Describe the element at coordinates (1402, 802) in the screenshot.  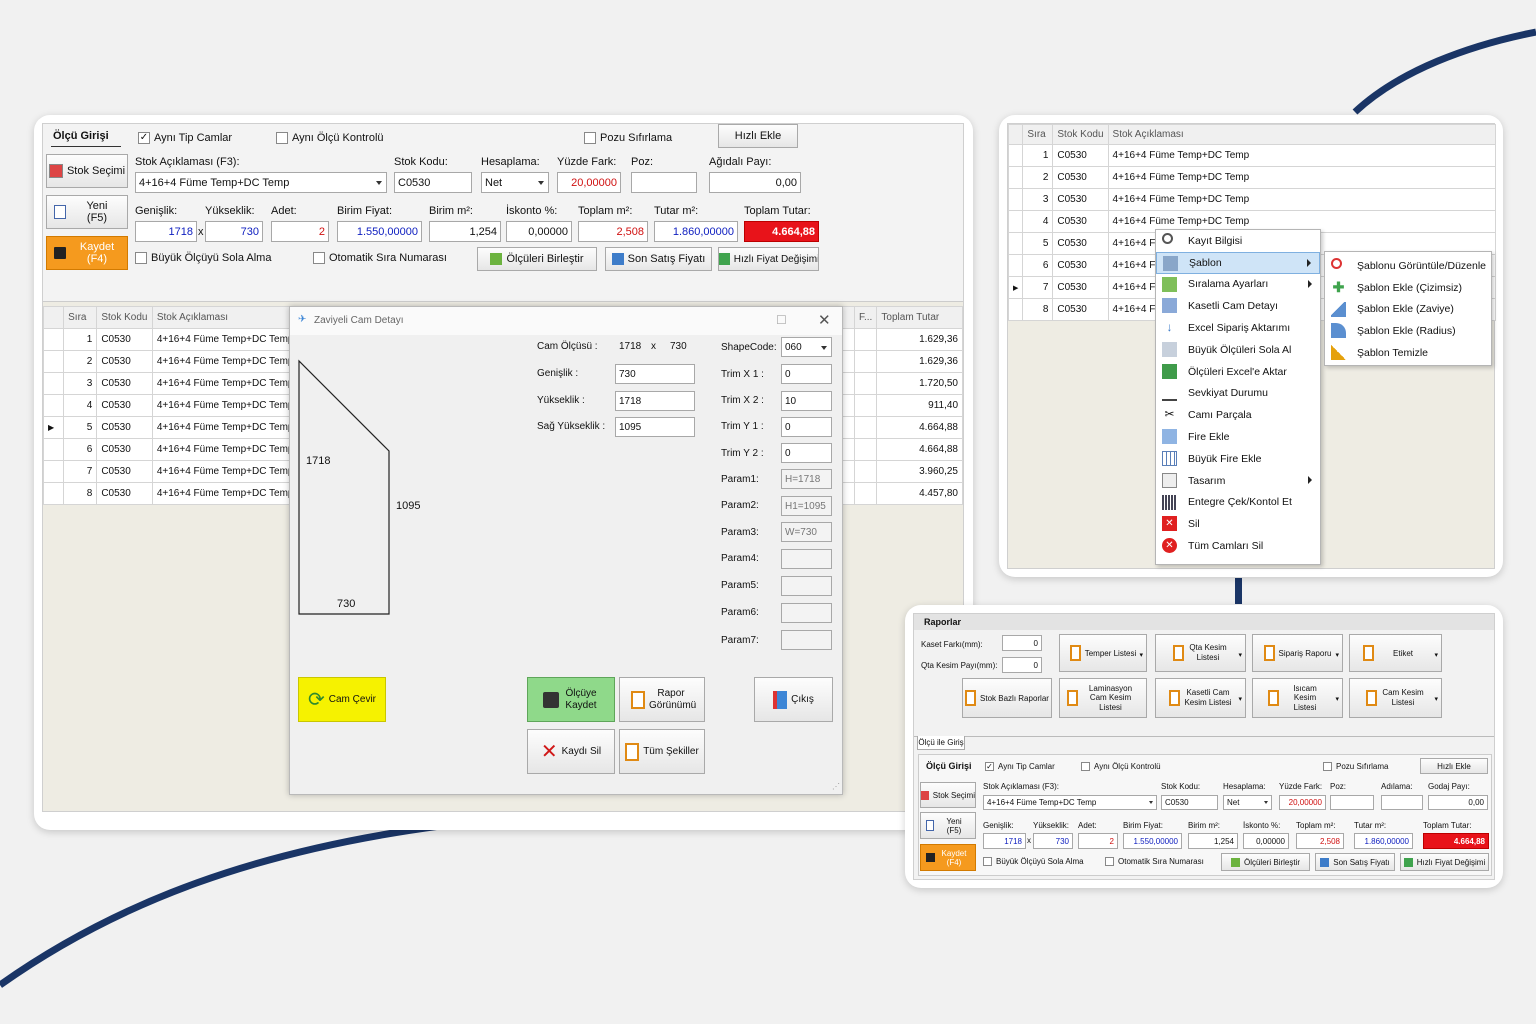
I see `mini-adilama-input` at that location.